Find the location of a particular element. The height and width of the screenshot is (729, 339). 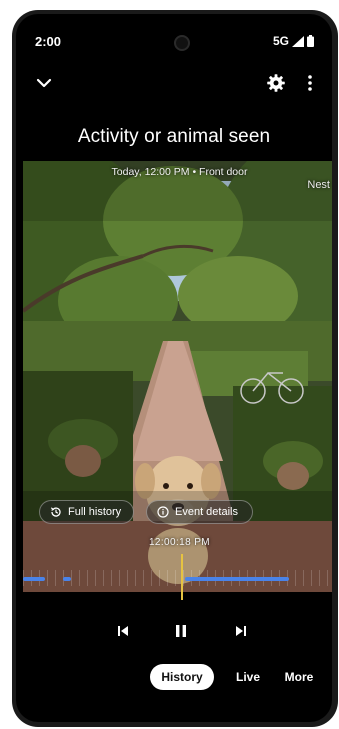

more-vert-icon is located at coordinates (310, 83).